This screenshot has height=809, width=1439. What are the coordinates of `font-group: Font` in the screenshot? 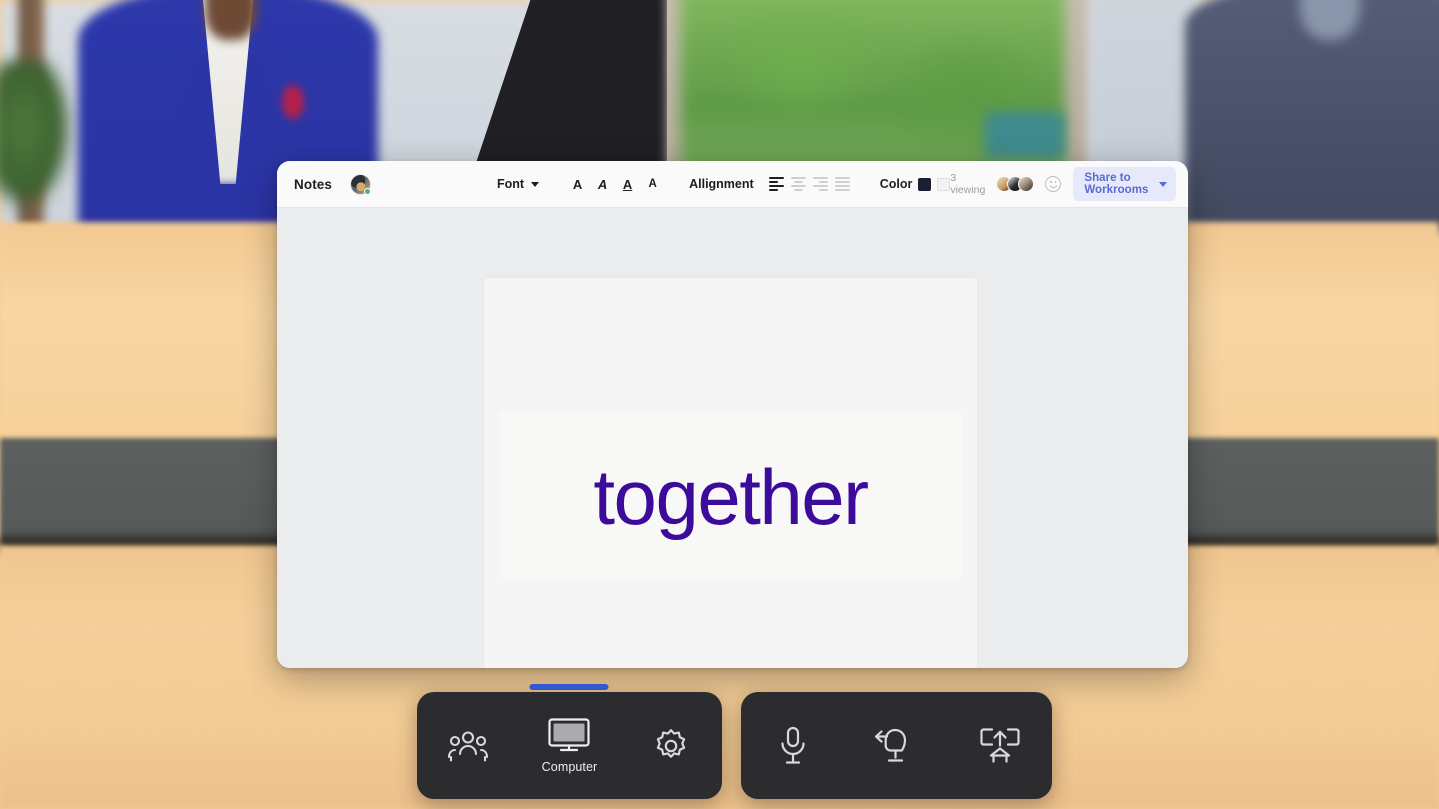 It's located at (518, 184).